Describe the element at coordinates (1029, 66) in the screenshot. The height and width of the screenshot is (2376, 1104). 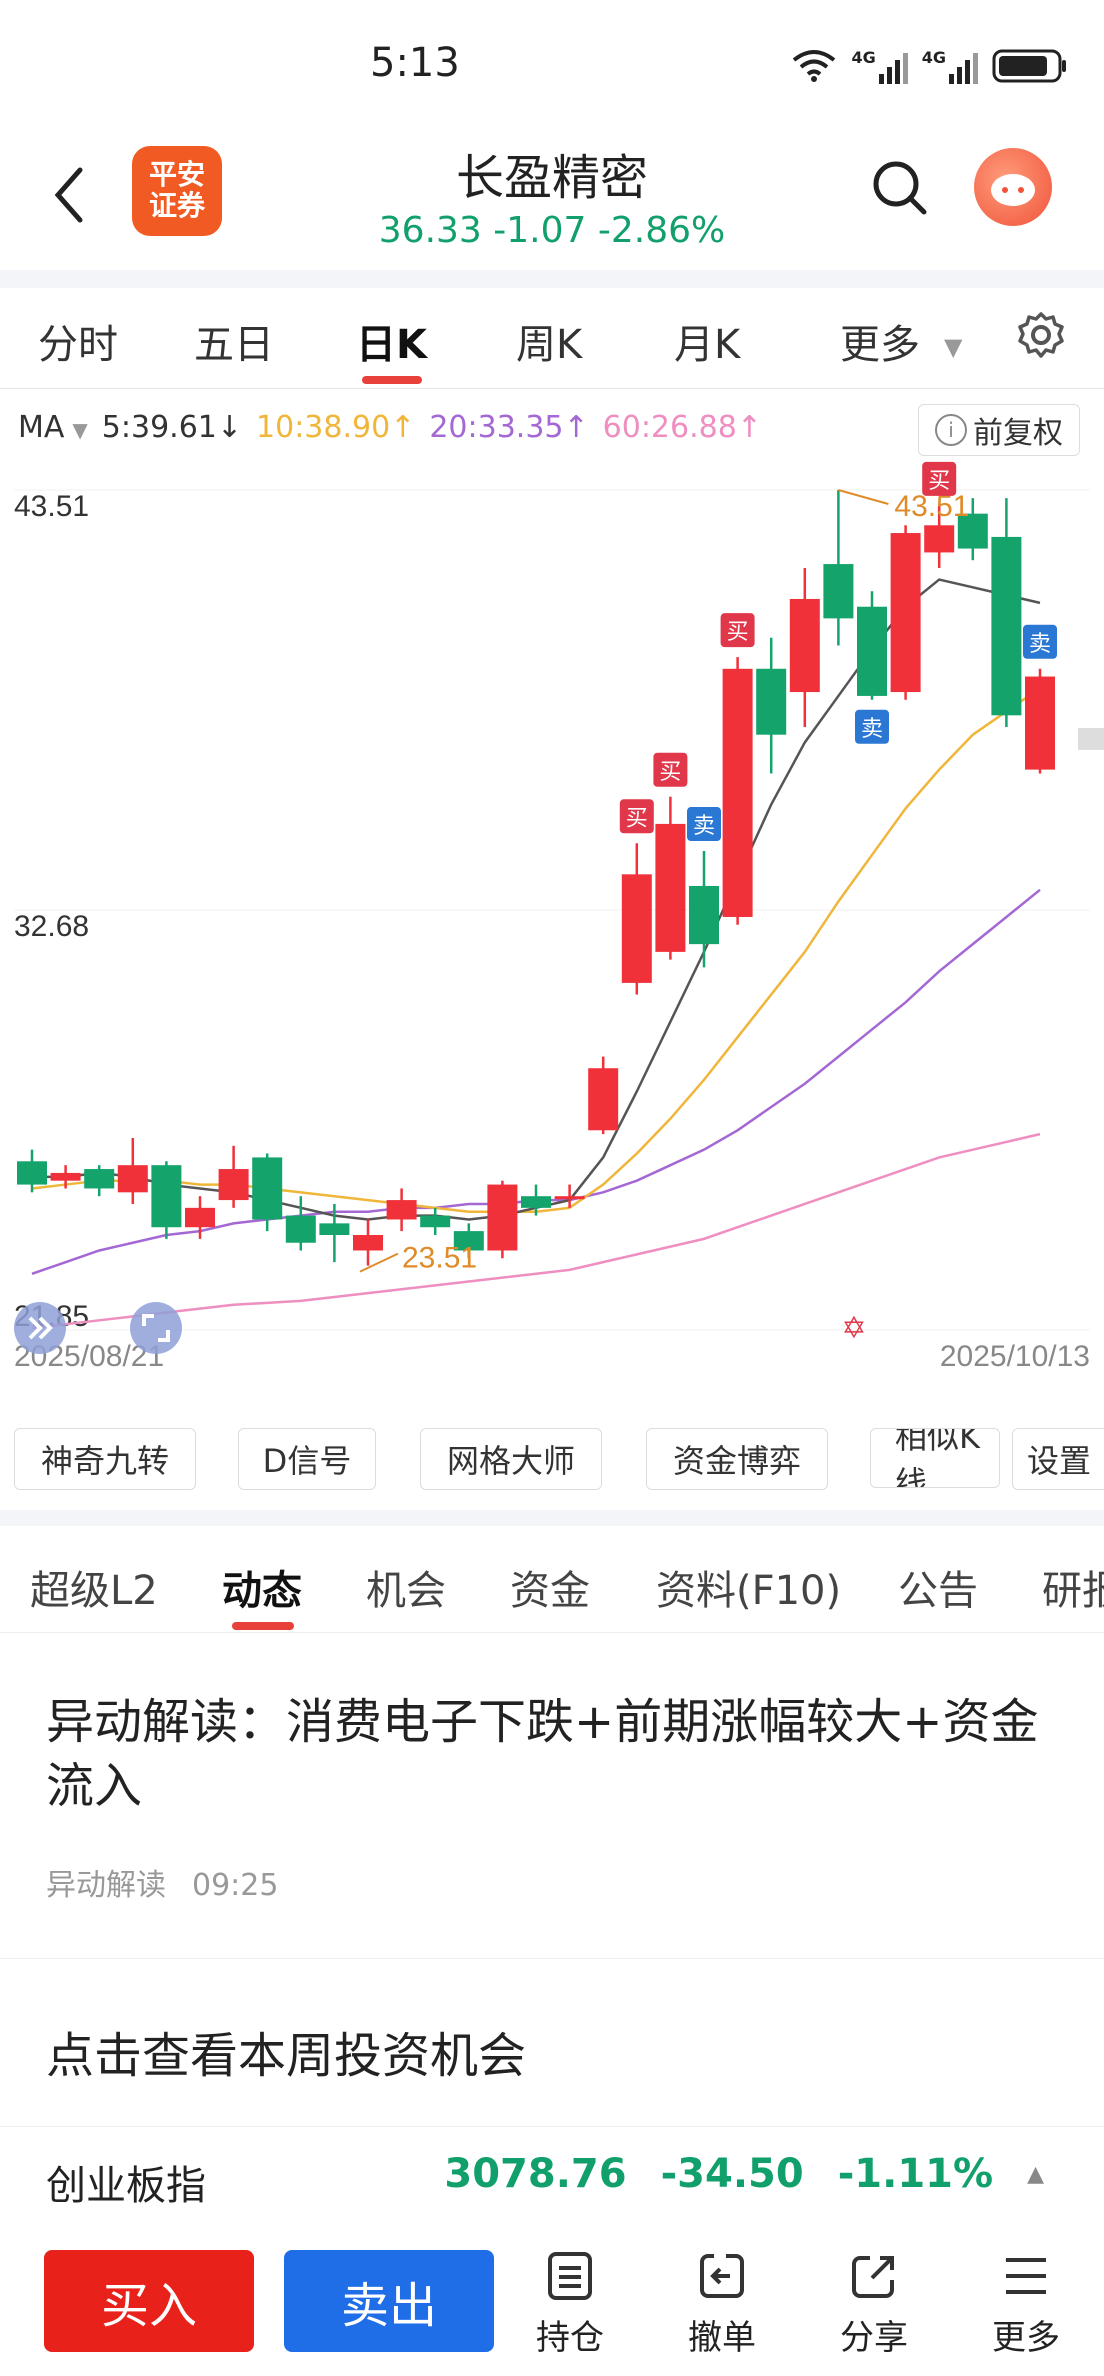
I see `battery-icon` at that location.